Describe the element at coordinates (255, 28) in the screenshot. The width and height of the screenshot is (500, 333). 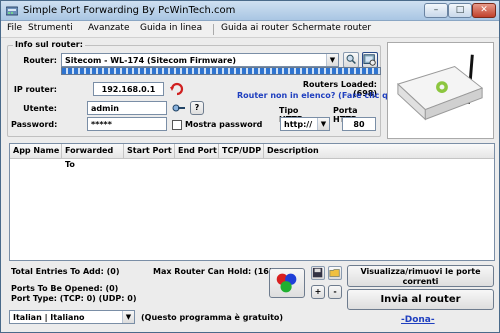
I see `menu-guida-ai-router: Guida ai router` at that location.